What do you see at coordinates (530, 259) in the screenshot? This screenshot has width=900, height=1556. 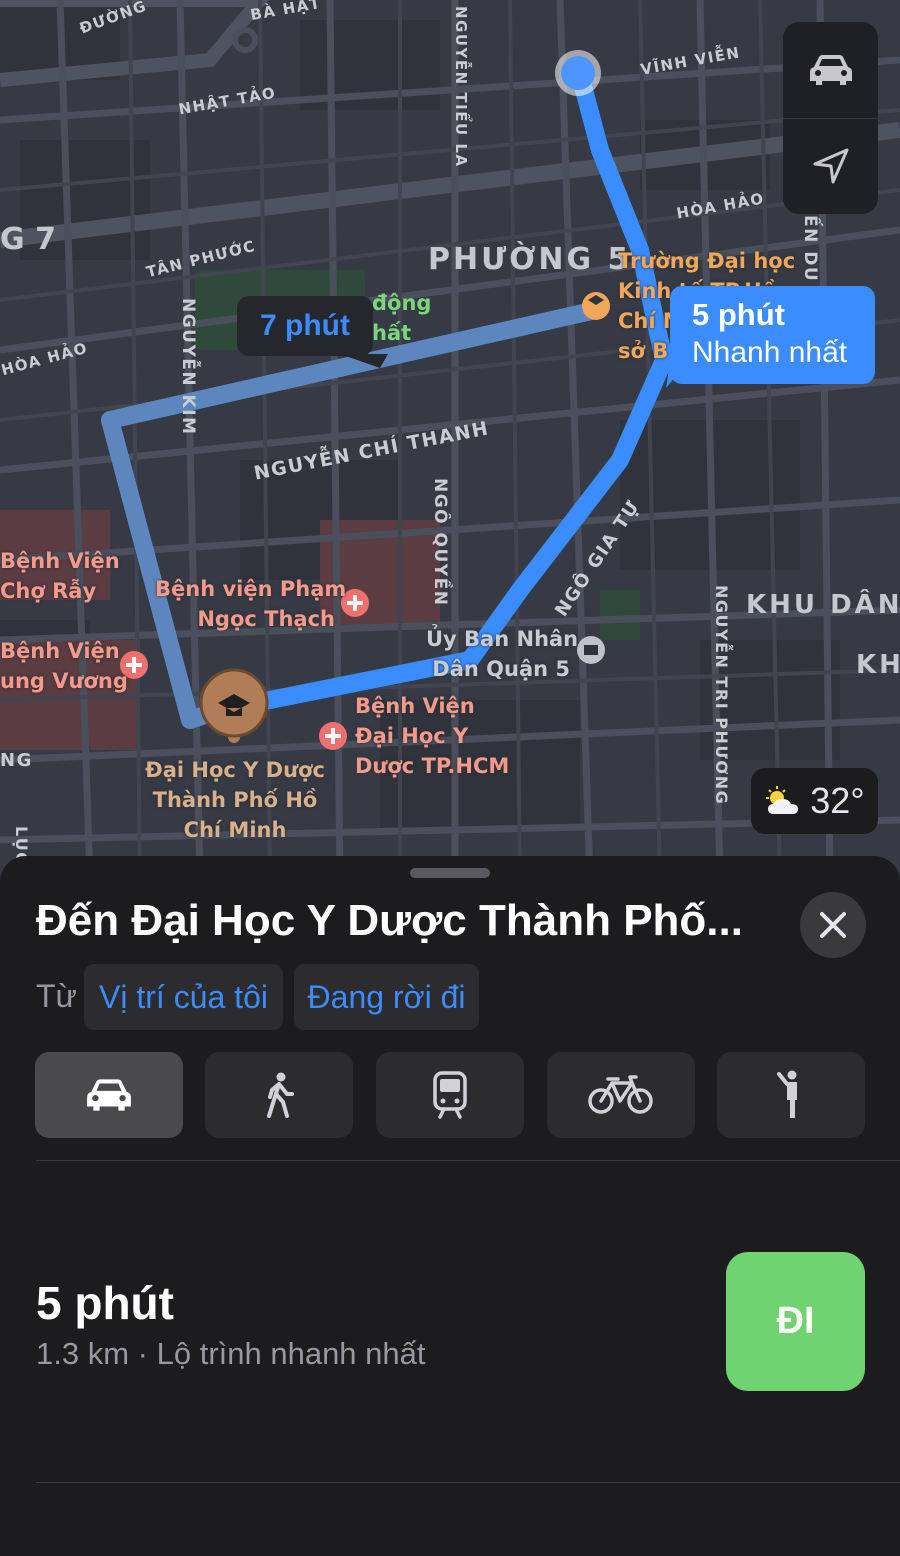 I see `ward-label-phuong-5: PHƯỜNG 5` at bounding box center [530, 259].